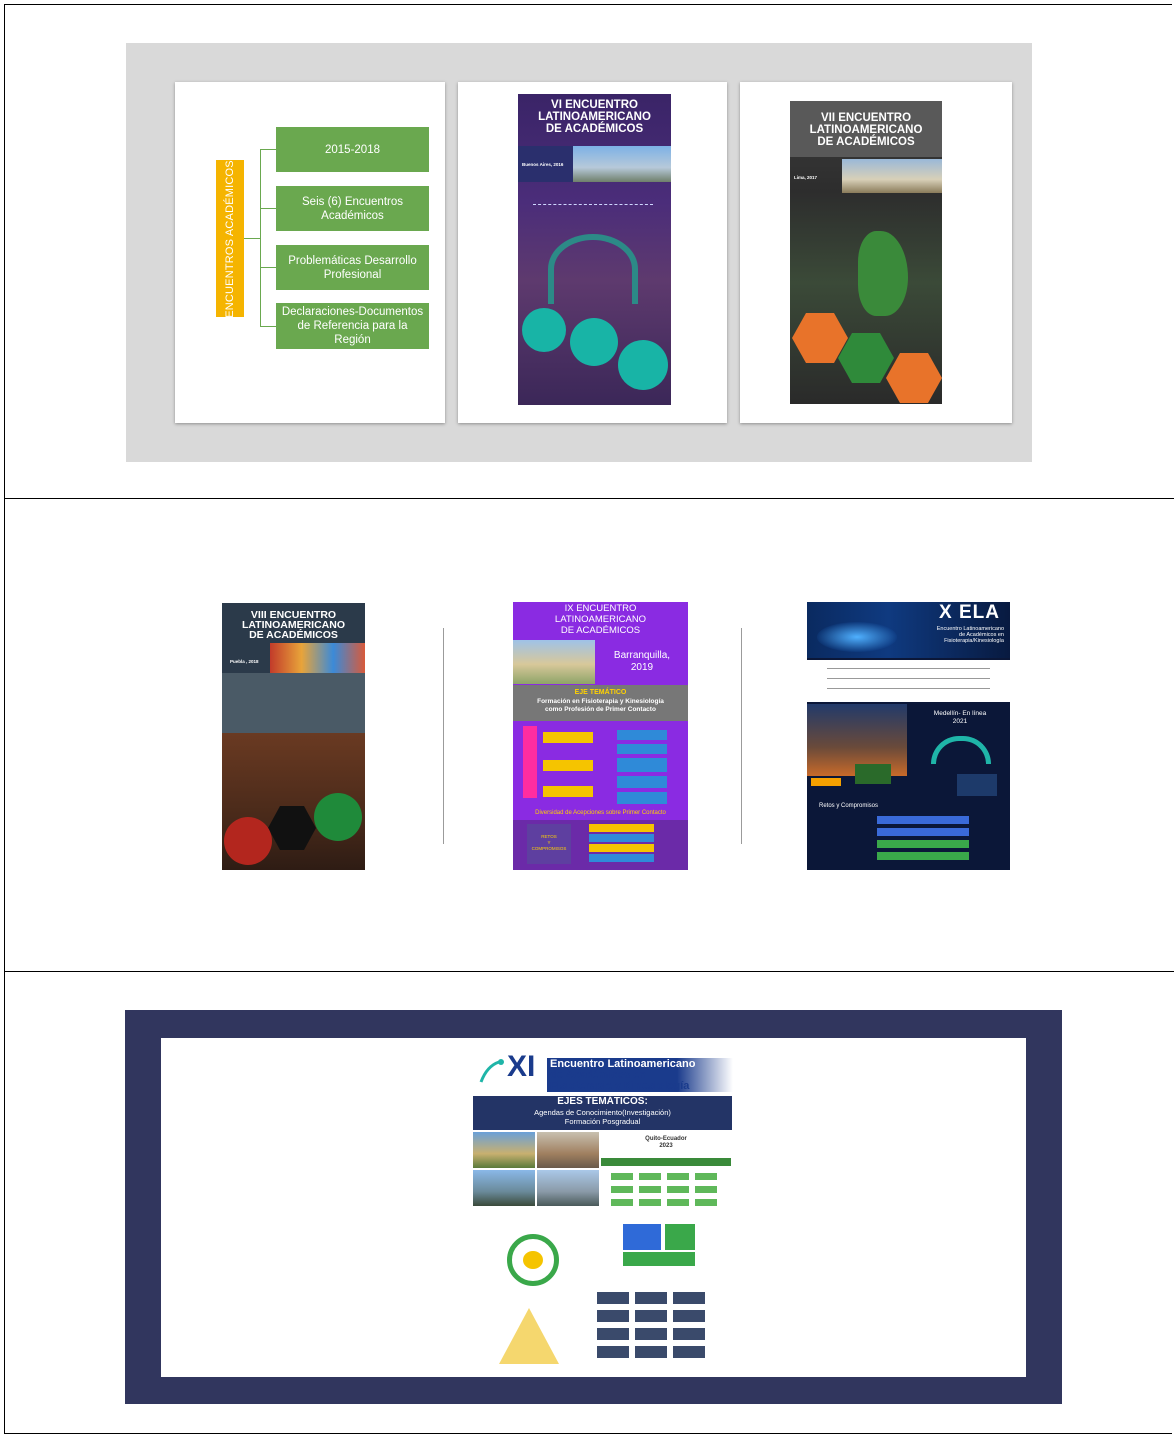 This screenshot has height=1437, width=1174. What do you see at coordinates (554, 662) in the screenshot?
I see `ix-city-photo` at bounding box center [554, 662].